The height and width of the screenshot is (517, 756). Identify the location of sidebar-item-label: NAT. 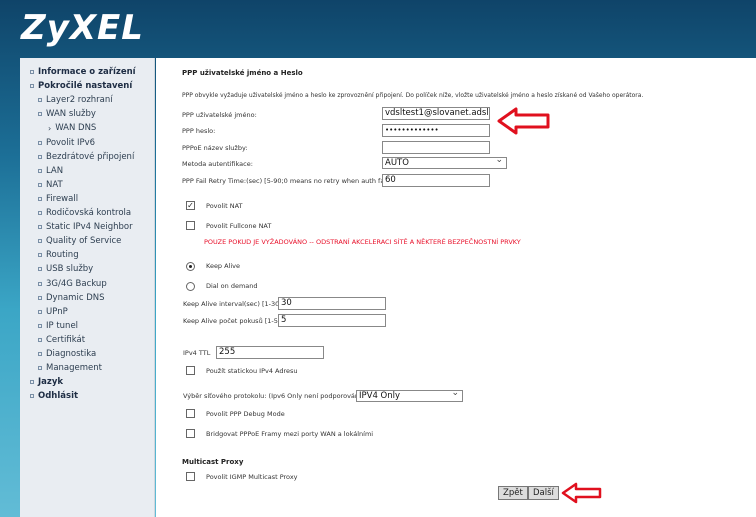
(54, 184).